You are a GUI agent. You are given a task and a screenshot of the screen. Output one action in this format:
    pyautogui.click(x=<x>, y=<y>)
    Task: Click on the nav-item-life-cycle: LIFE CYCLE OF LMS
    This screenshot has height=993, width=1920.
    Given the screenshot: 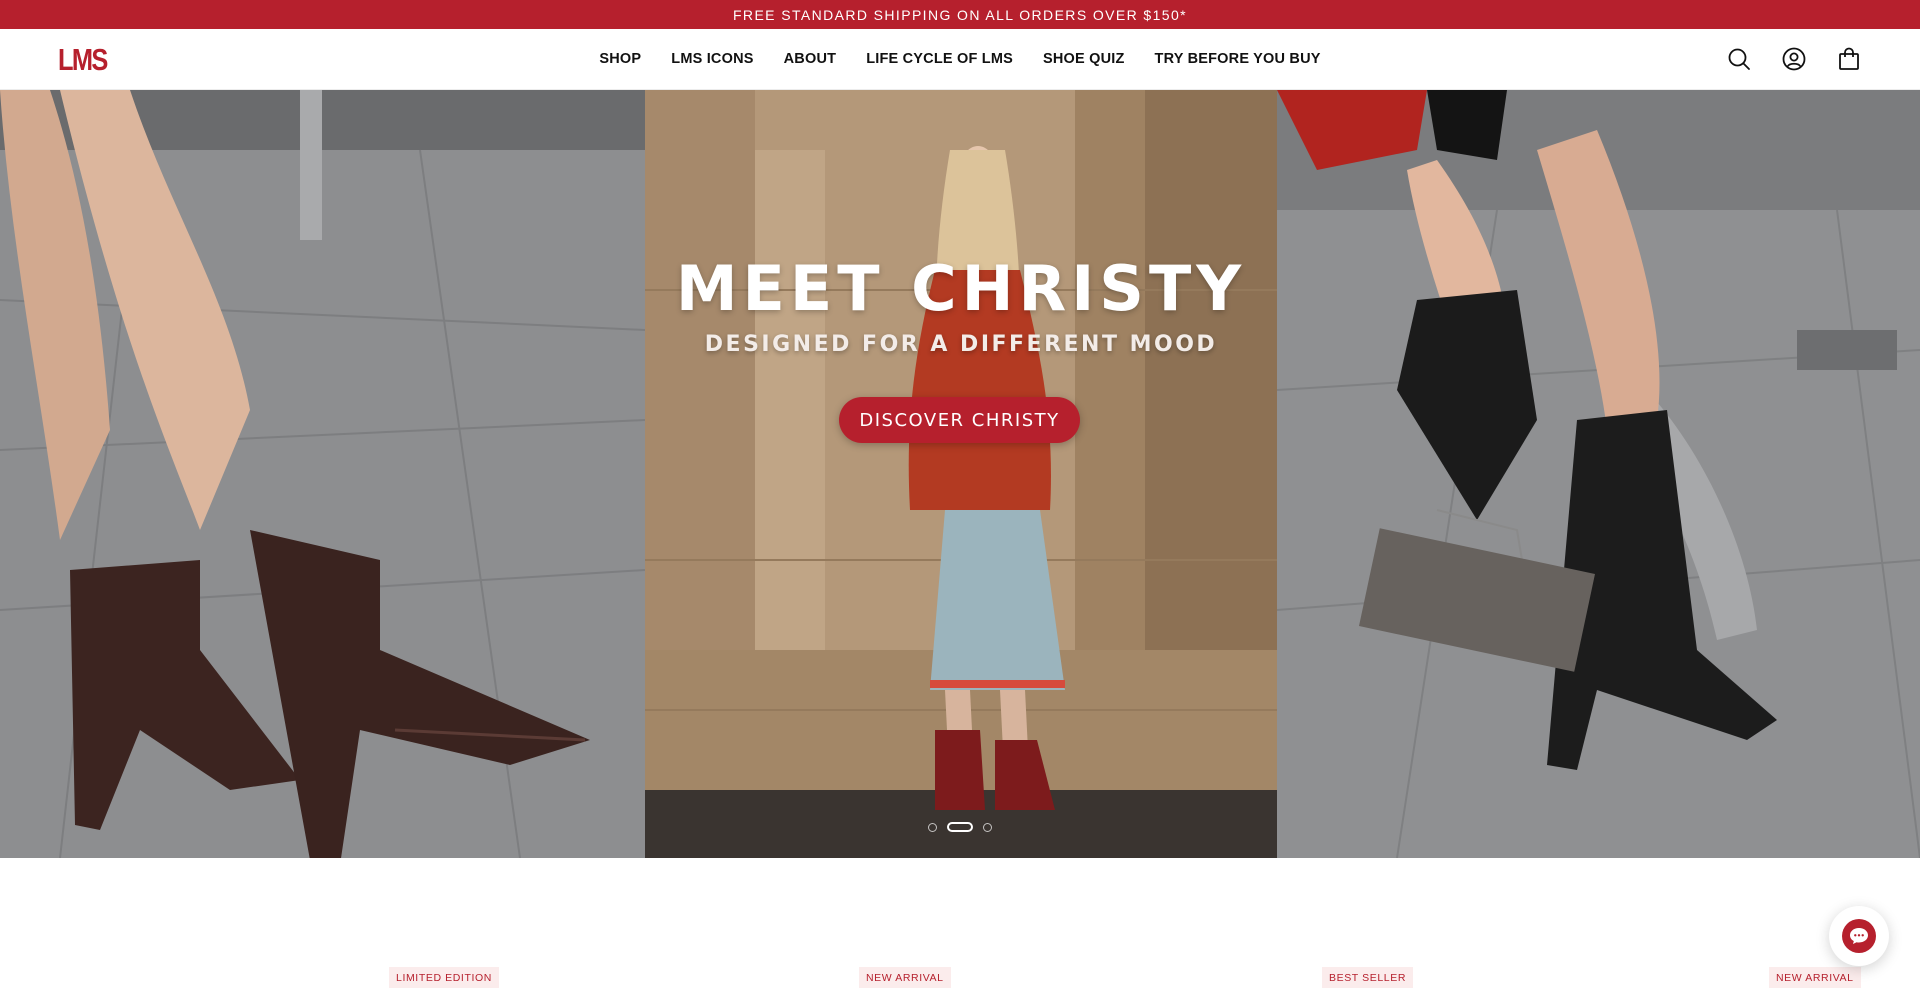 What is the action you would take?
    pyautogui.click(x=939, y=59)
    